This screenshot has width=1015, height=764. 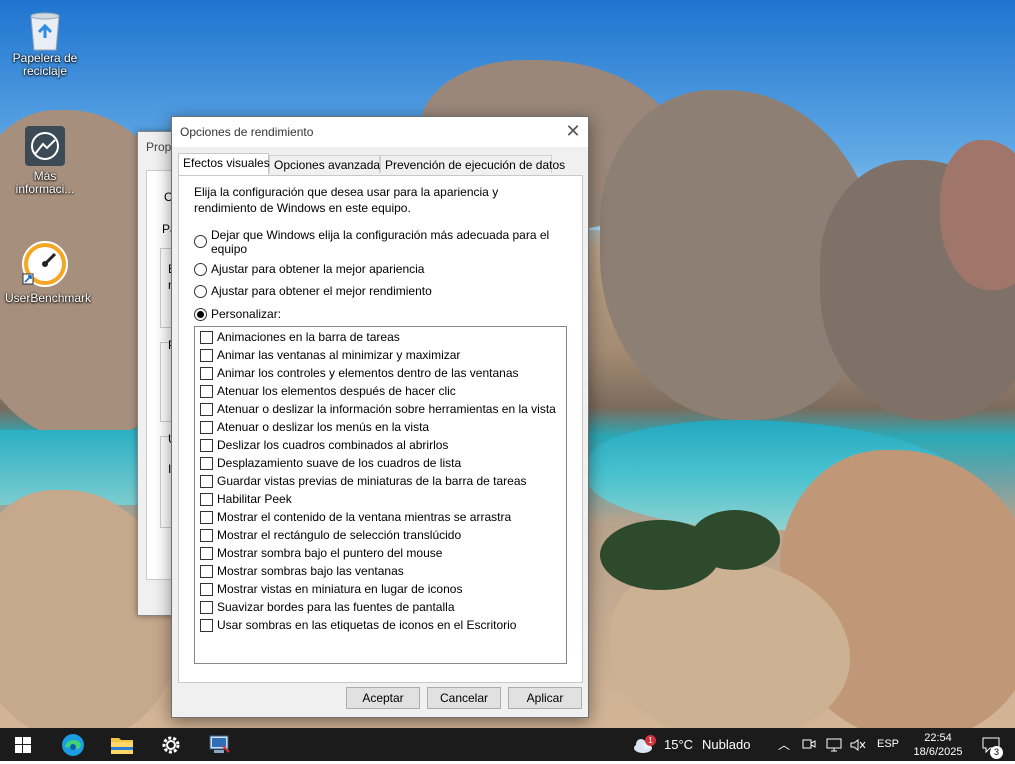 What do you see at coordinates (45, 264) in the screenshot?
I see `gauge-icon` at bounding box center [45, 264].